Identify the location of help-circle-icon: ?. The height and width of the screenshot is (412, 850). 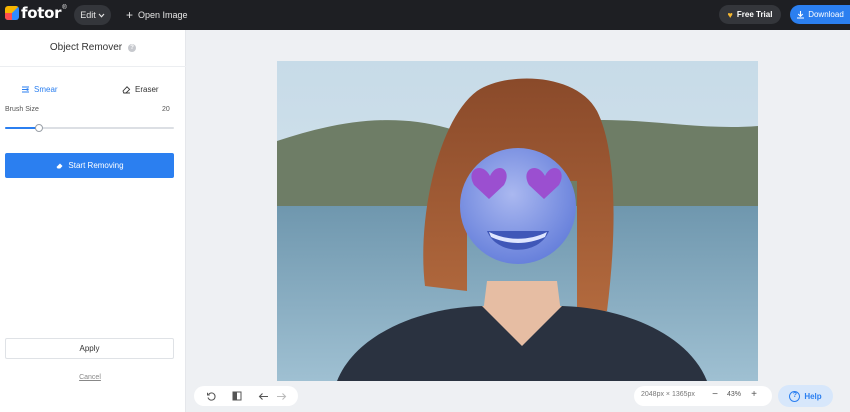
(795, 396).